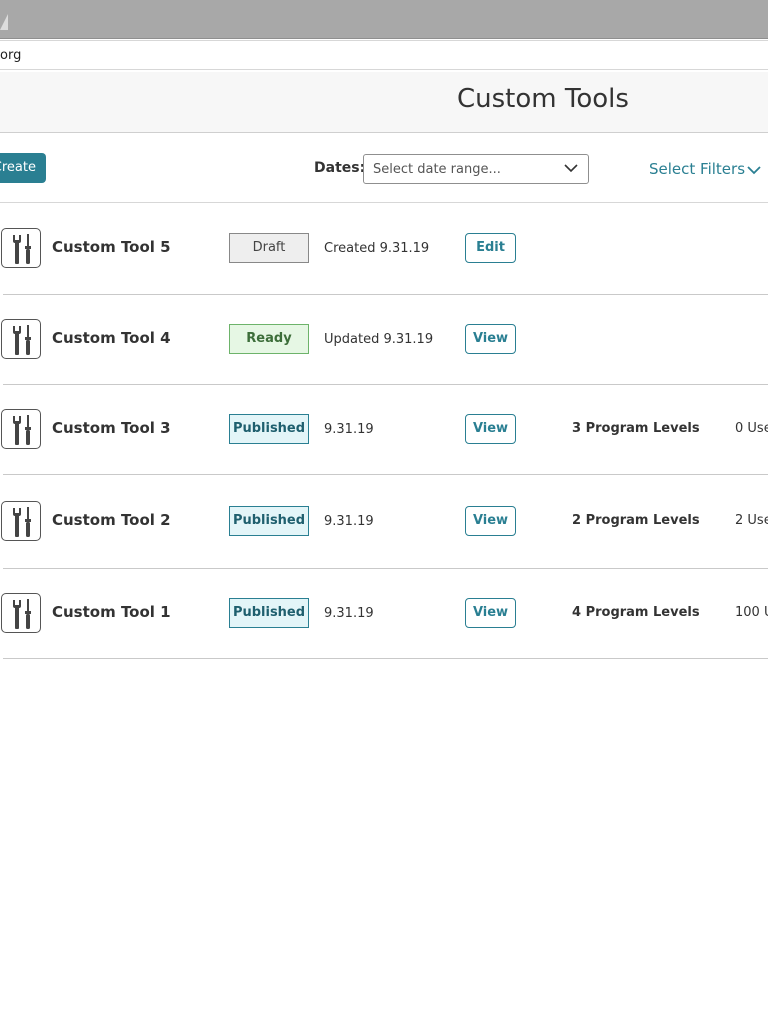 The image size is (768, 1024). I want to click on dates-label: Dates:, so click(340, 168).